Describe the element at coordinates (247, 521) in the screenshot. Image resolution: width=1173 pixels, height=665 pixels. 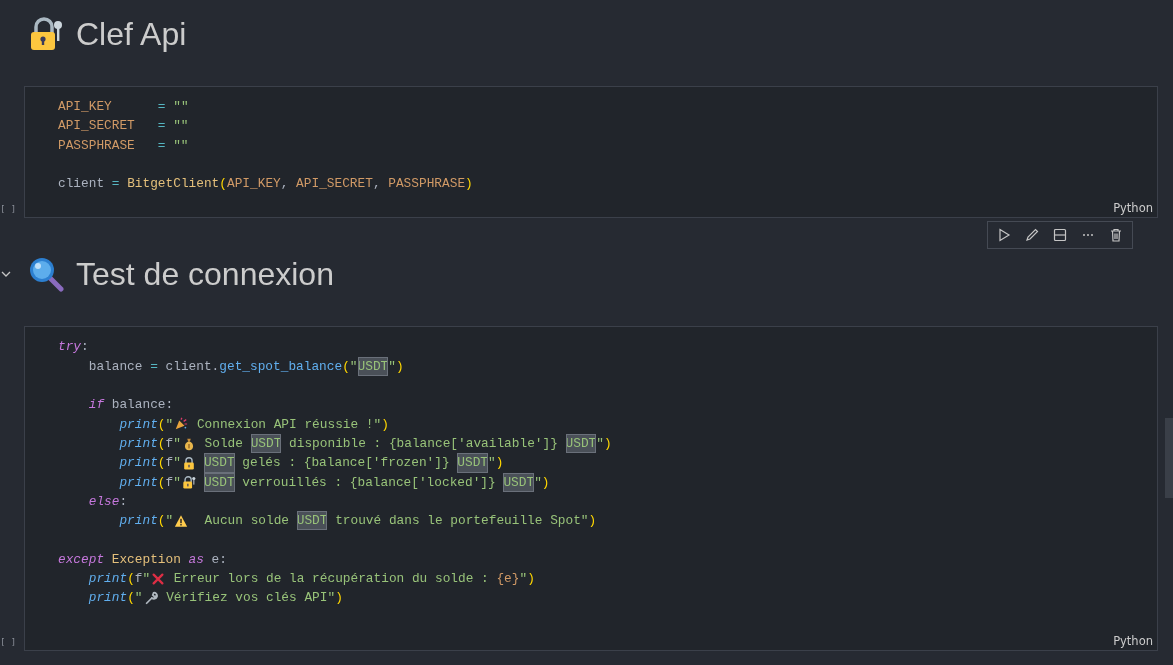
I see `code-token: Aucun solde` at that location.